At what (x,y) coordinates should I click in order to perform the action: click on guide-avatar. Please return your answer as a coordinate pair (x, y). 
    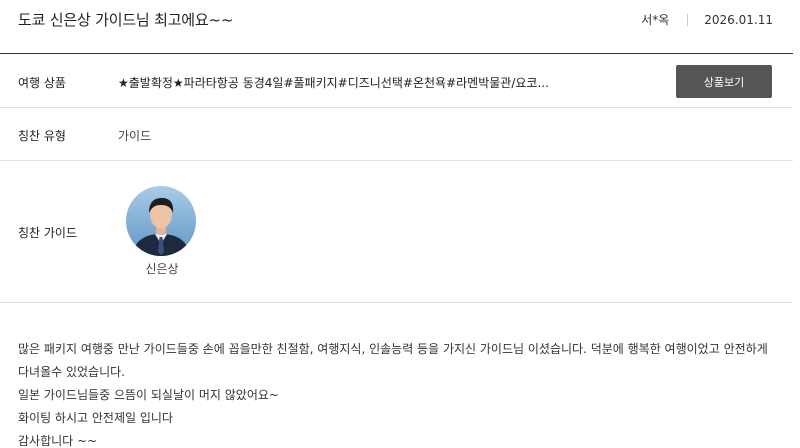
    Looking at the image, I should click on (161, 221).